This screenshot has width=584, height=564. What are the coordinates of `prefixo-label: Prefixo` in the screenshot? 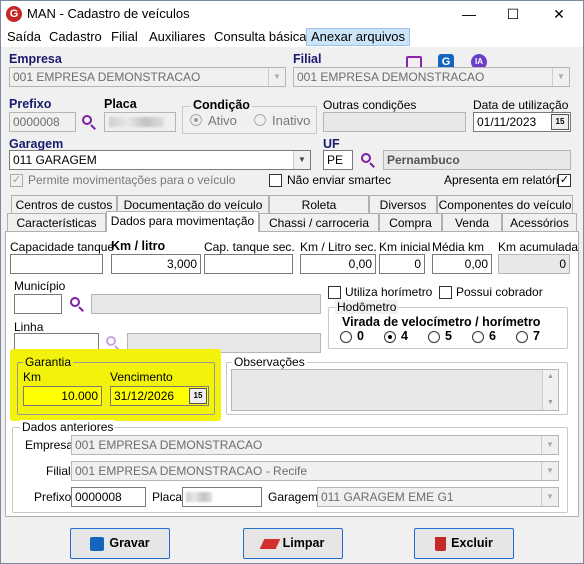 It's located at (30, 104).